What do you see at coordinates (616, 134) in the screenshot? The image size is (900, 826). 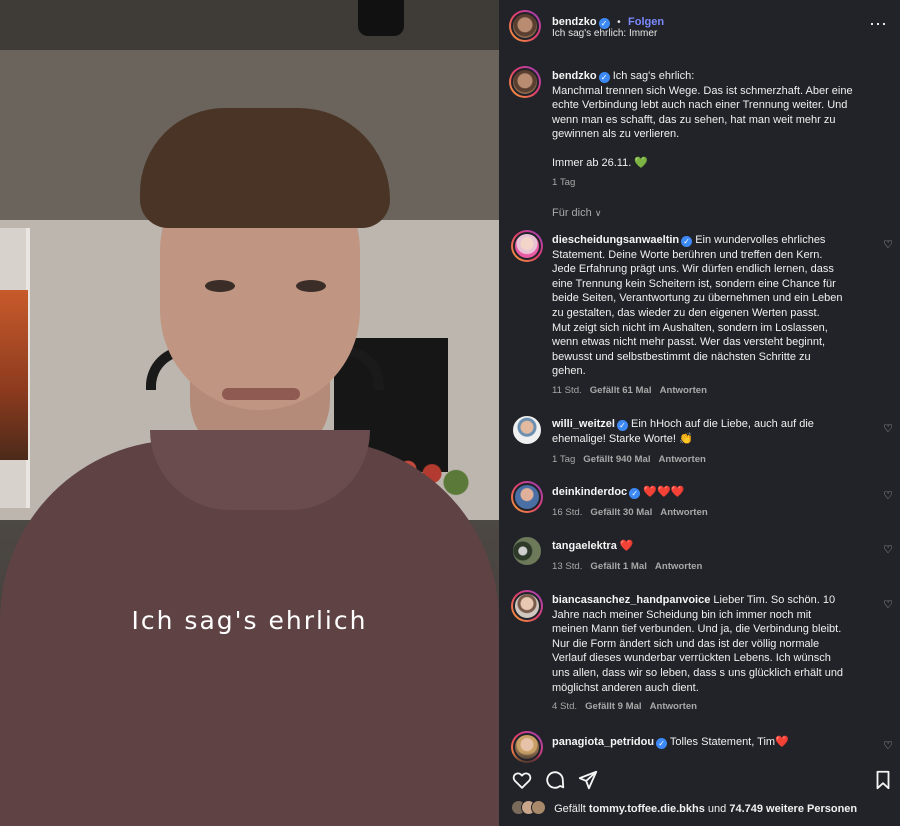 I see `caption-line: gewinnen als zu verlieren.` at bounding box center [616, 134].